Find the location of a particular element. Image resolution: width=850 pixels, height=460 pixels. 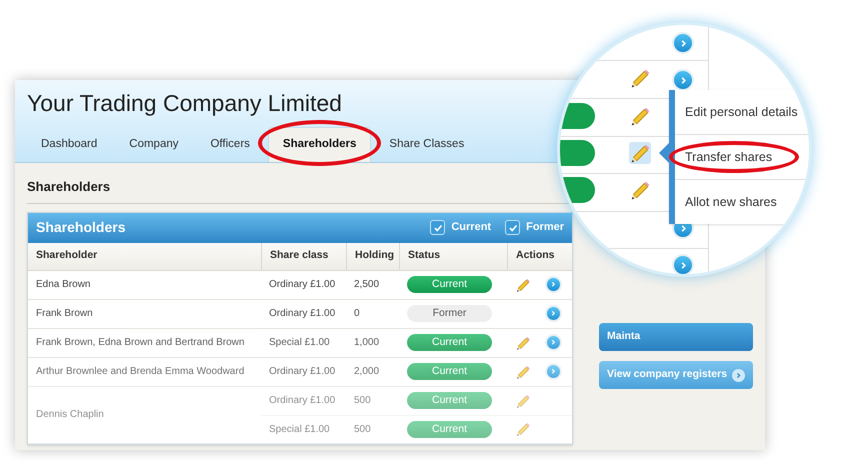

window-title: Your Trading Company Limited is located at coordinates (184, 103).